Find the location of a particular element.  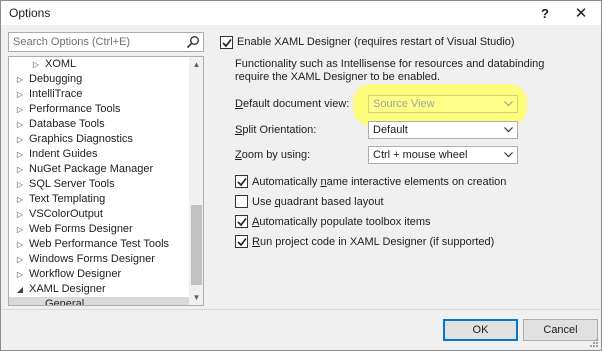

quadrant-layout-label: Use quadrant based layout is located at coordinates (318, 202).